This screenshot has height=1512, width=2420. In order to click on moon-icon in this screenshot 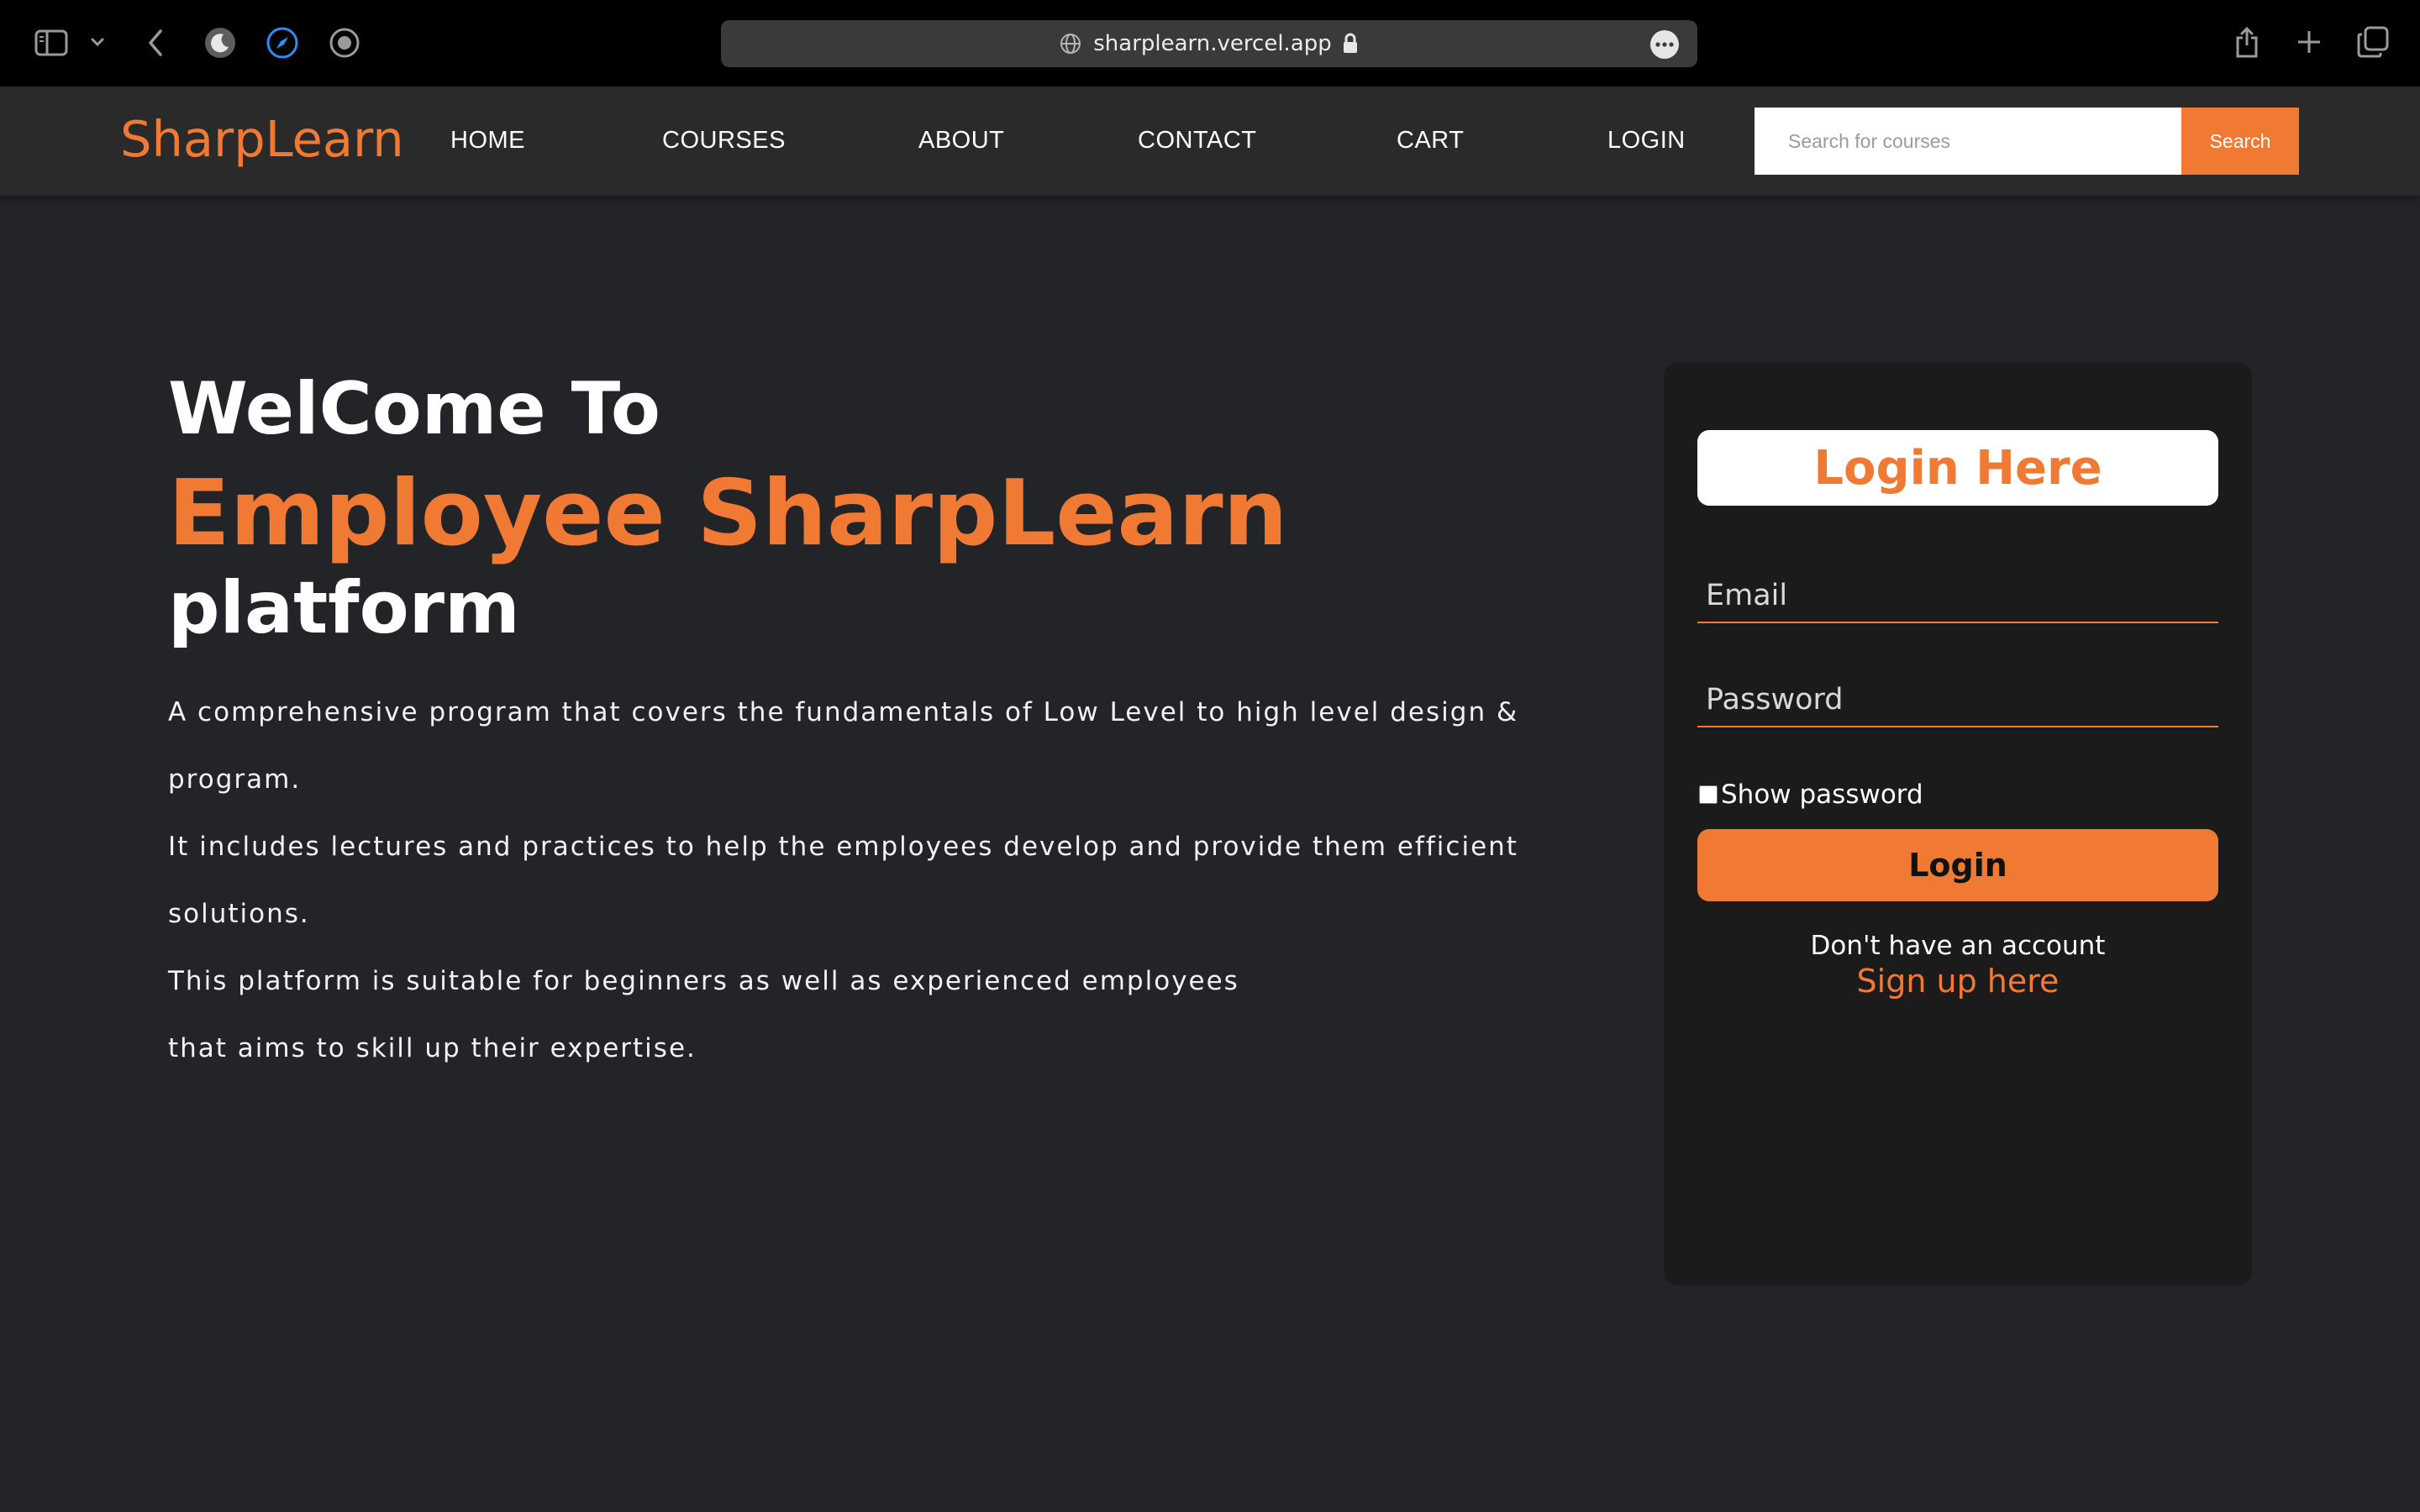, I will do `click(220, 43)`.